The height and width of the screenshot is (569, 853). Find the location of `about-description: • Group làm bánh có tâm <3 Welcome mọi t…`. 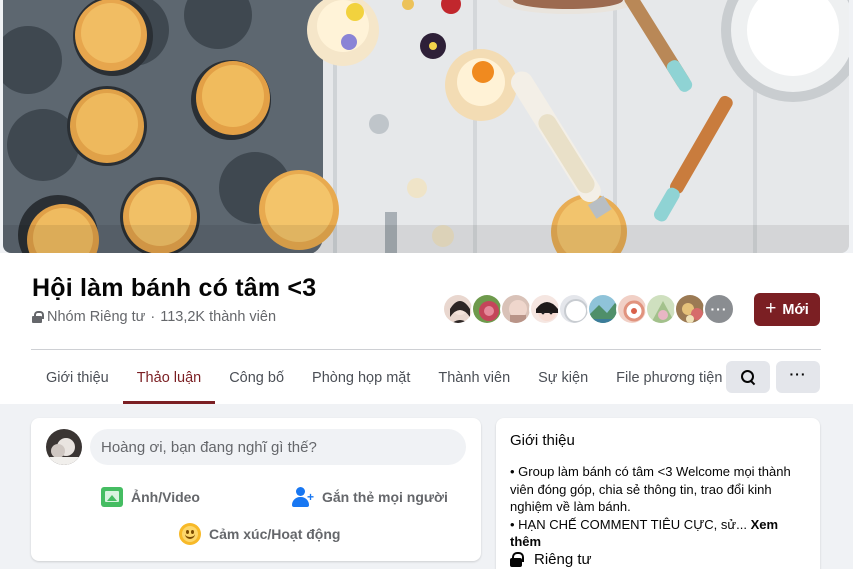

about-description: • Group làm bánh có tâm <3 Welcome mọi t… is located at coordinates (660, 507).